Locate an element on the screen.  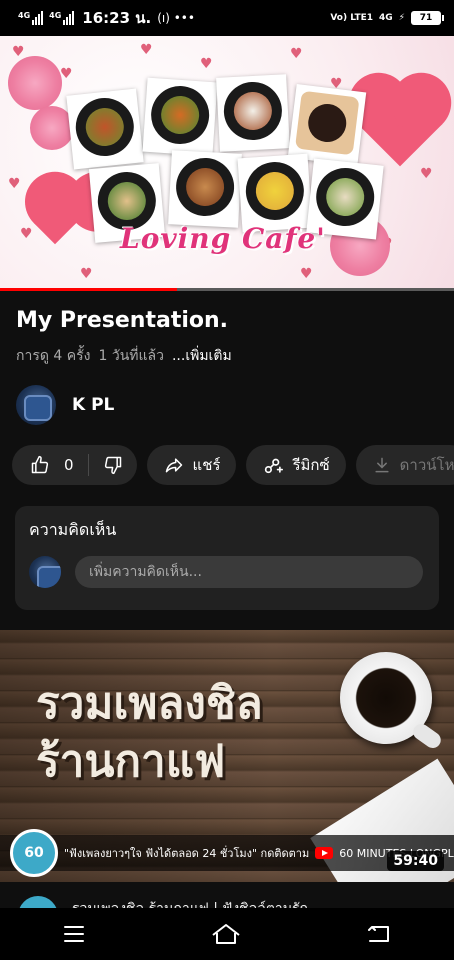
status-bar: 4G 4G 16:23 น. (ı) ••• Vo) LTE1 4G ⚡ 71 is located at coordinates (227, 18).